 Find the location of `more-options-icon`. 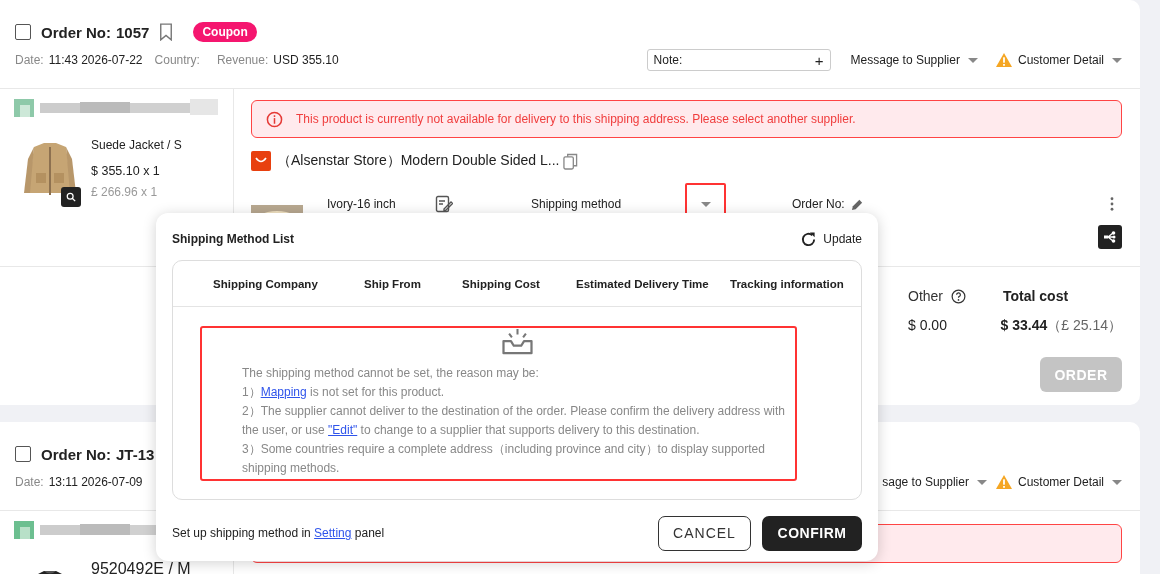

more-options-icon is located at coordinates (1112, 204).